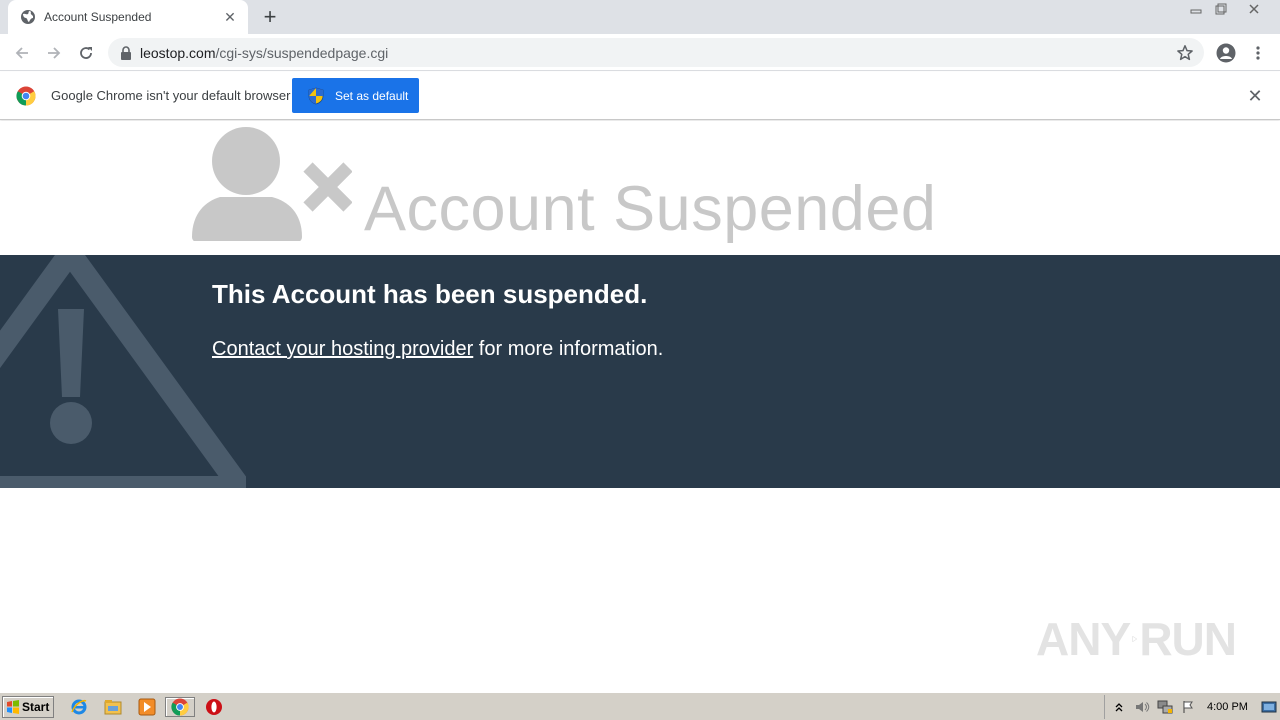  What do you see at coordinates (28, 17) in the screenshot?
I see `globe-icon` at bounding box center [28, 17].